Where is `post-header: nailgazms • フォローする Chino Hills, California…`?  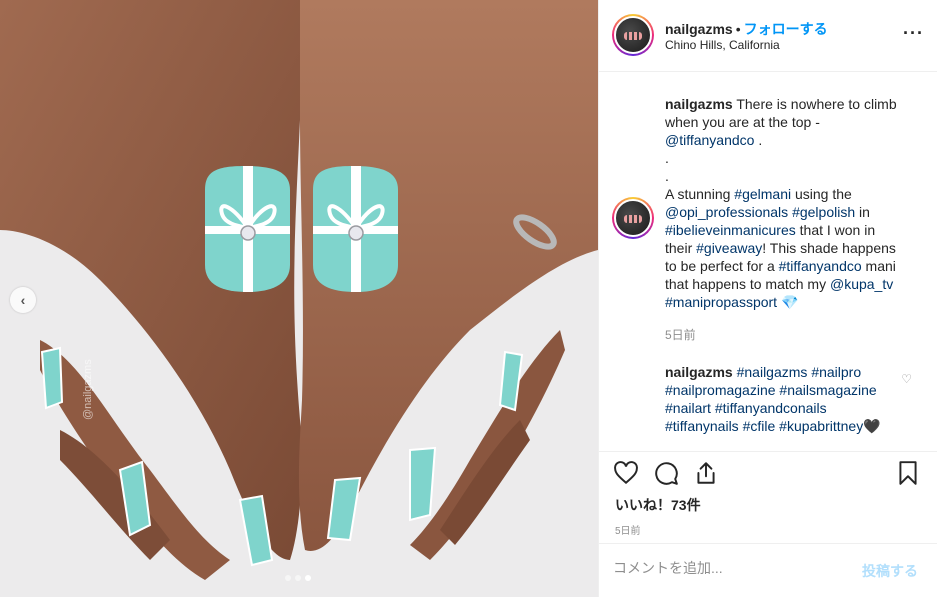 post-header: nailgazms • フォローする Chino Hills, California… is located at coordinates (768, 36).